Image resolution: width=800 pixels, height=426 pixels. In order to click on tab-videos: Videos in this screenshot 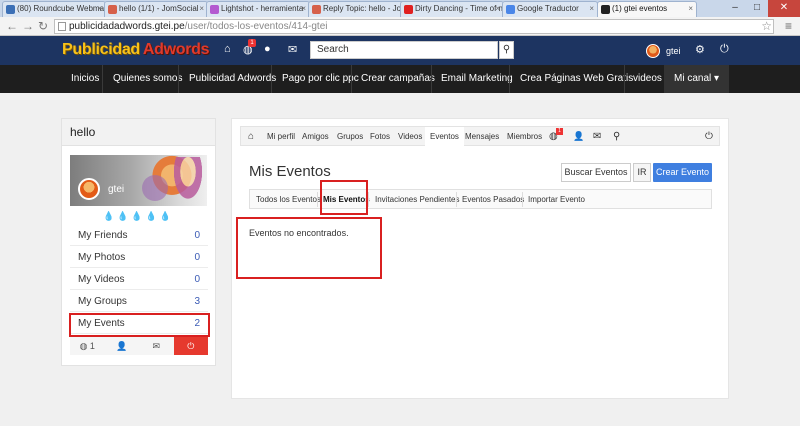, I will do `click(410, 137)`.